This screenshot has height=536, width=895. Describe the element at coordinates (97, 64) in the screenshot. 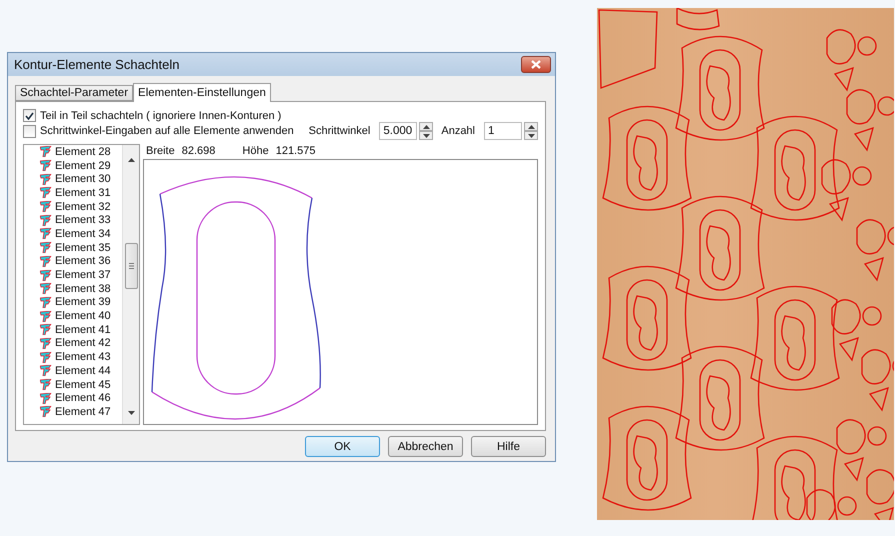

I see `window-title: Kontur-Elemente Schachteln` at that location.